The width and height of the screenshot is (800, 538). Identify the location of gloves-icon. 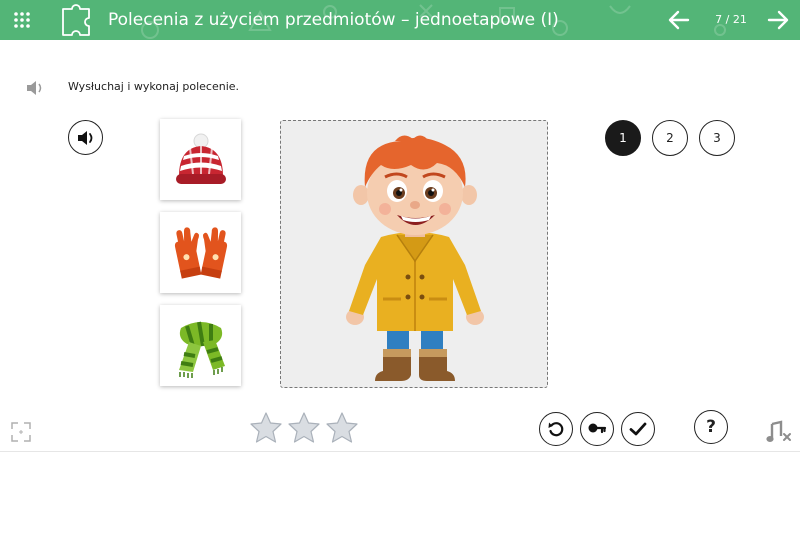
(200, 252).